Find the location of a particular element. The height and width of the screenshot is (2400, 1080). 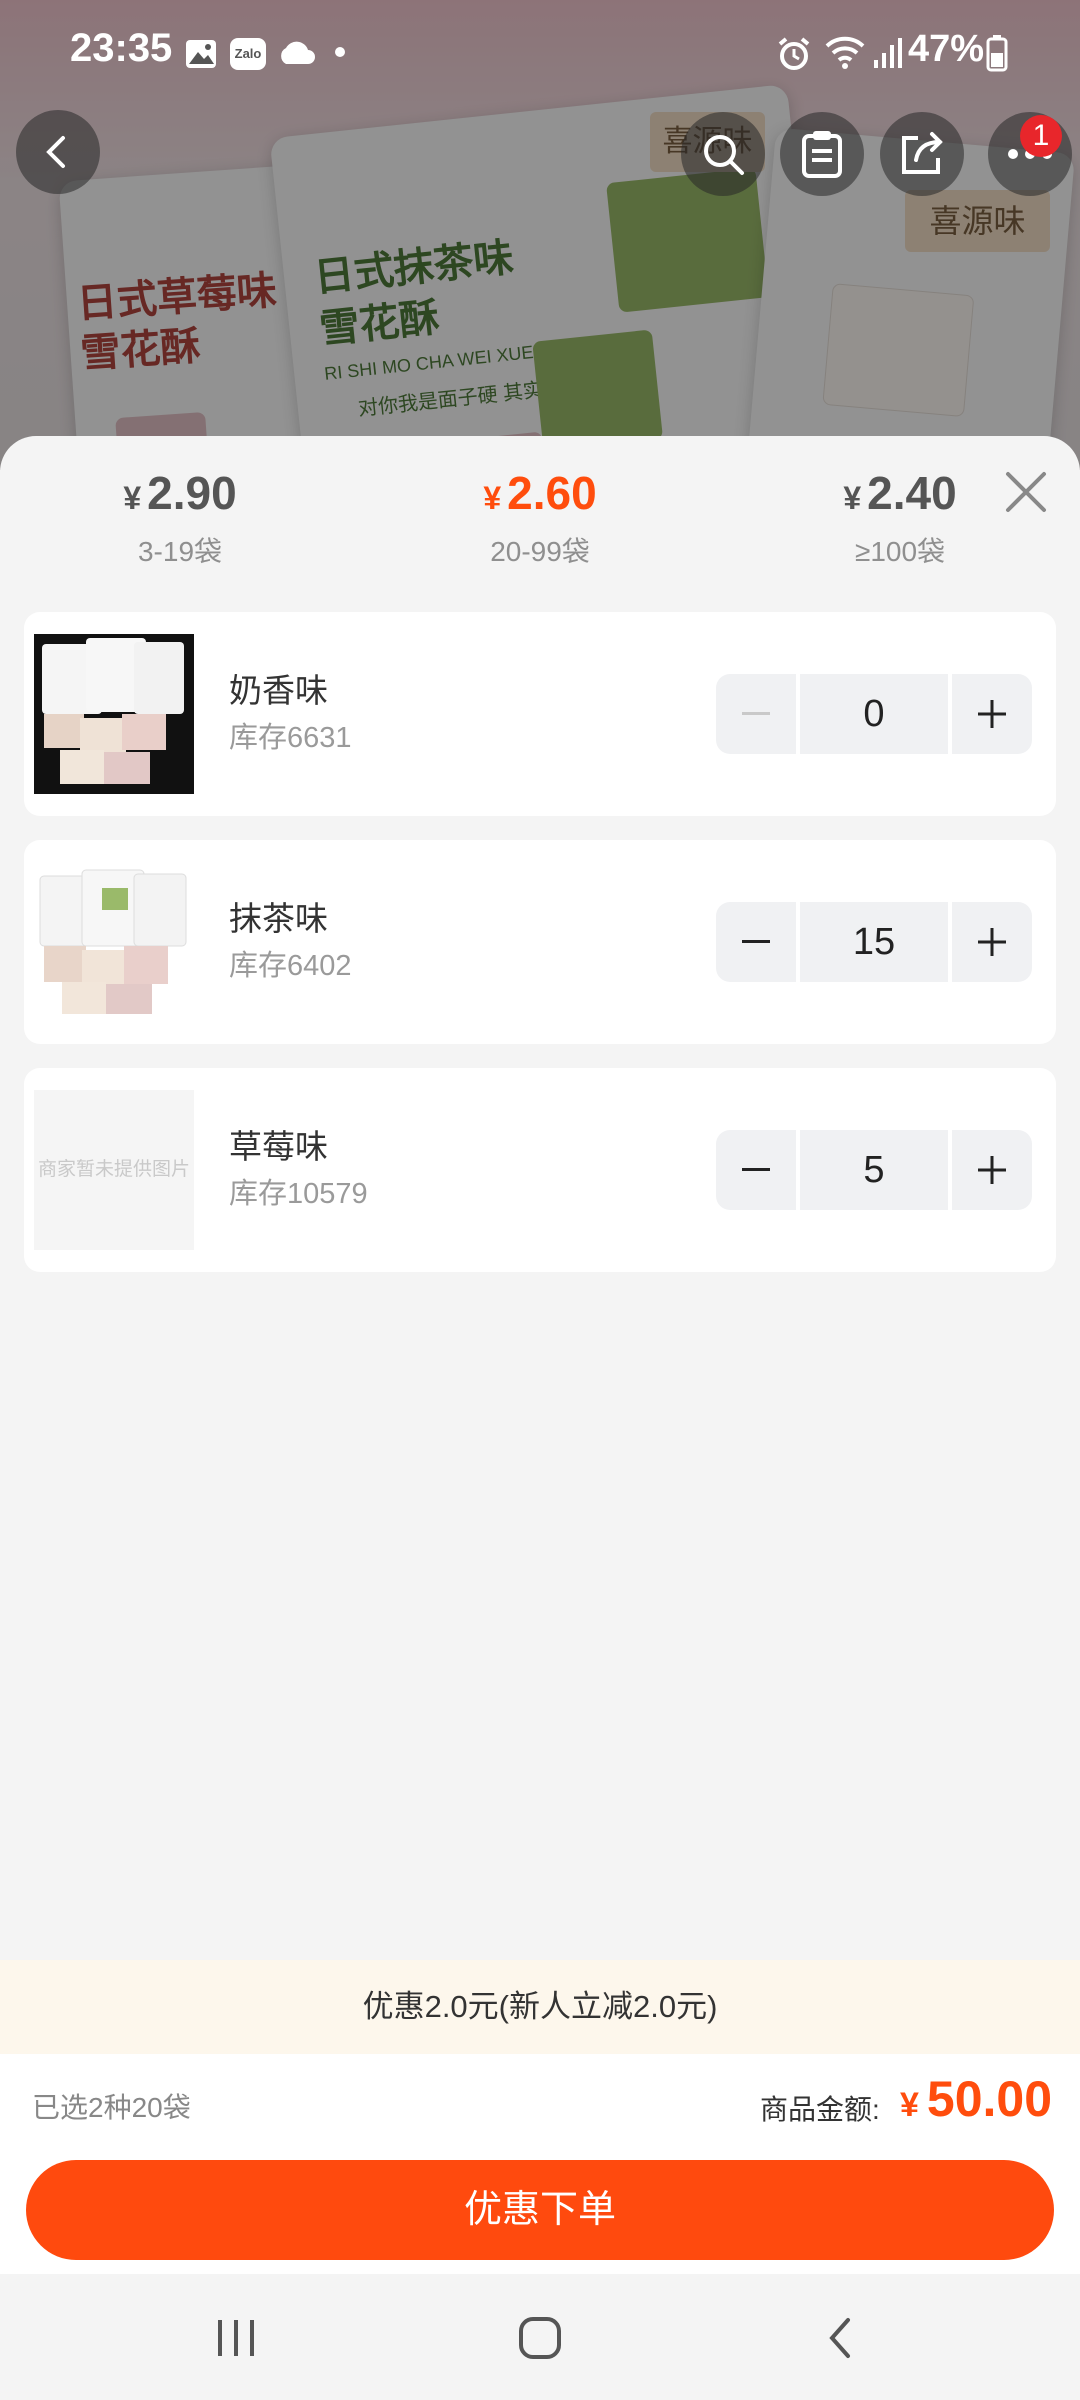

signal-icon is located at coordinates (888, 53).